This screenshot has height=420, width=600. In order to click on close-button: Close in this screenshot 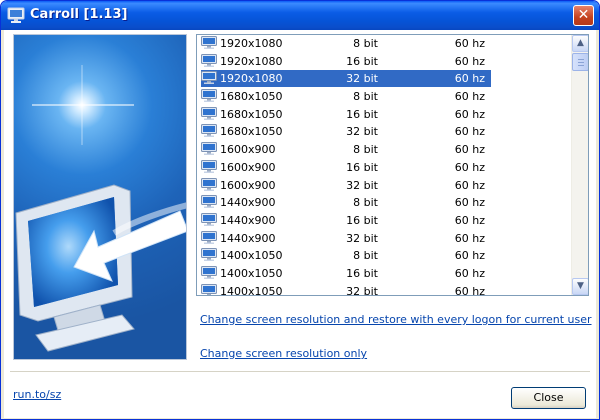, I will do `click(548, 398)`.